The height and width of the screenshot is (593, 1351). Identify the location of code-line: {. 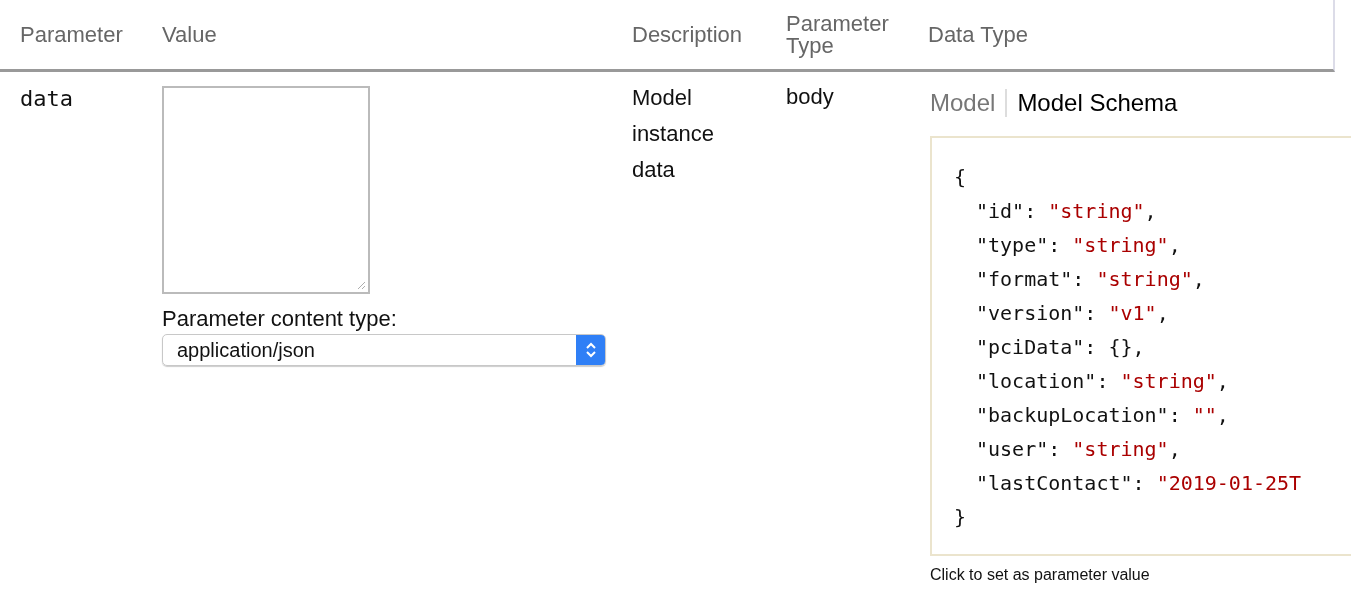
(961, 177).